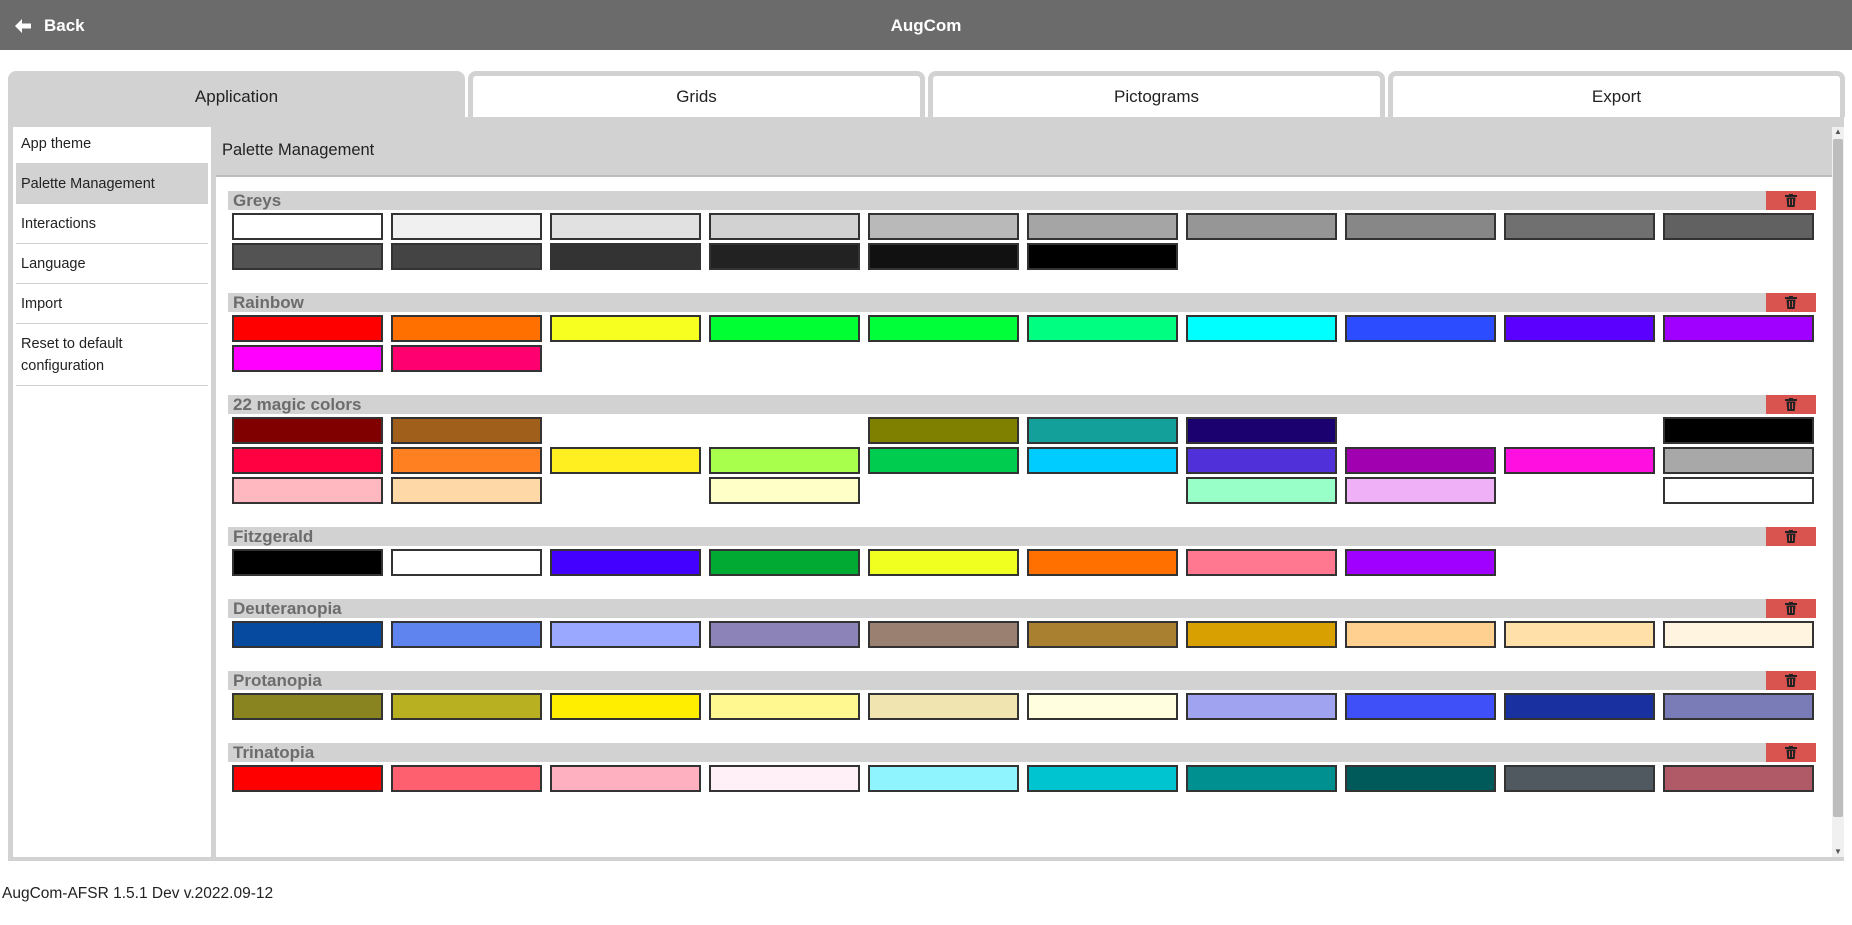 The image size is (1852, 925). What do you see at coordinates (112, 304) in the screenshot?
I see `sidebar-item-import: Import` at bounding box center [112, 304].